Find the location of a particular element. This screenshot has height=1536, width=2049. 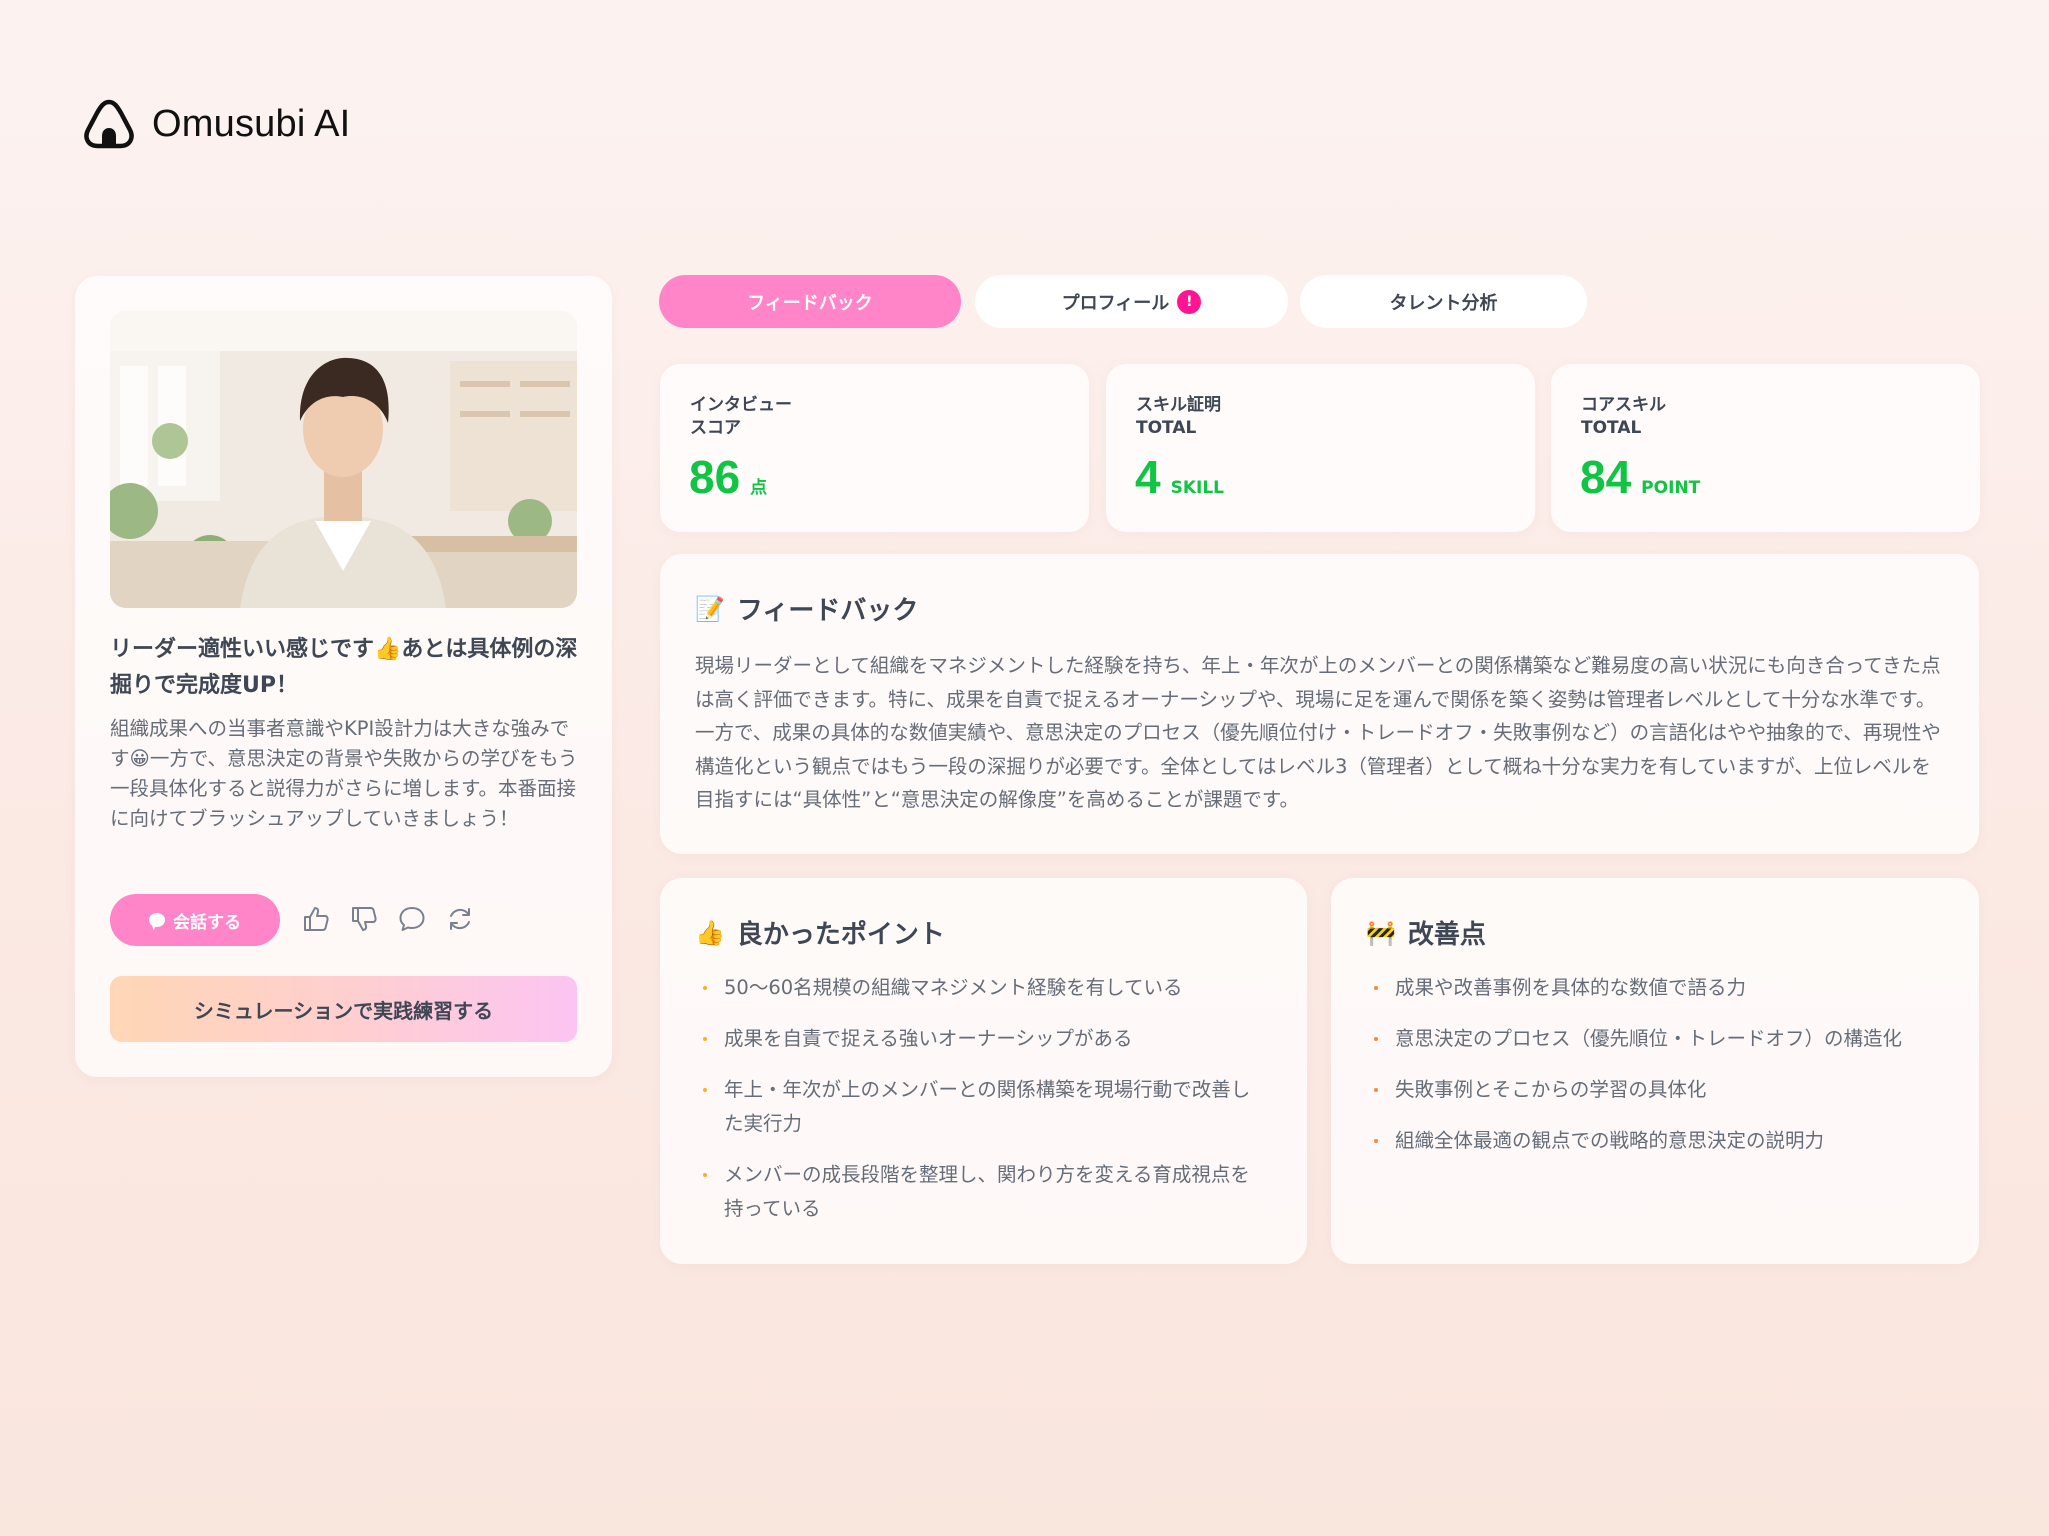

list-item: 年上・年次が上のメンバーとの関係構築を現場行動で改善した実行力 is located at coordinates (975, 1107).